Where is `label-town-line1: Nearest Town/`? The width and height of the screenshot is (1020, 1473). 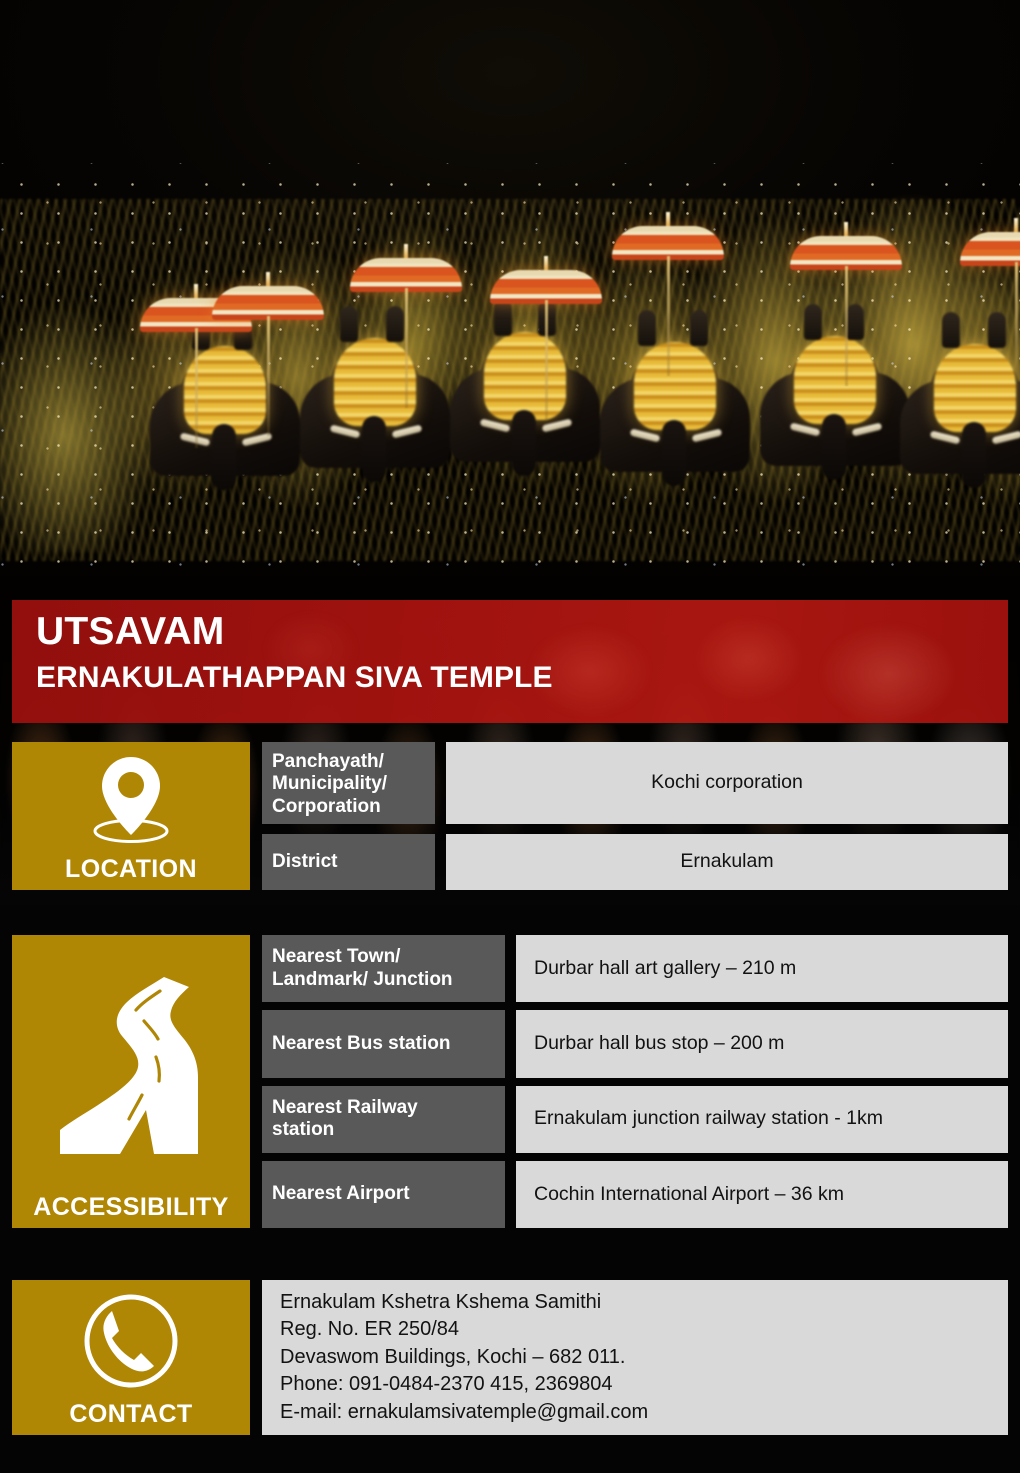
label-town-line1: Nearest Town/ is located at coordinates (336, 957).